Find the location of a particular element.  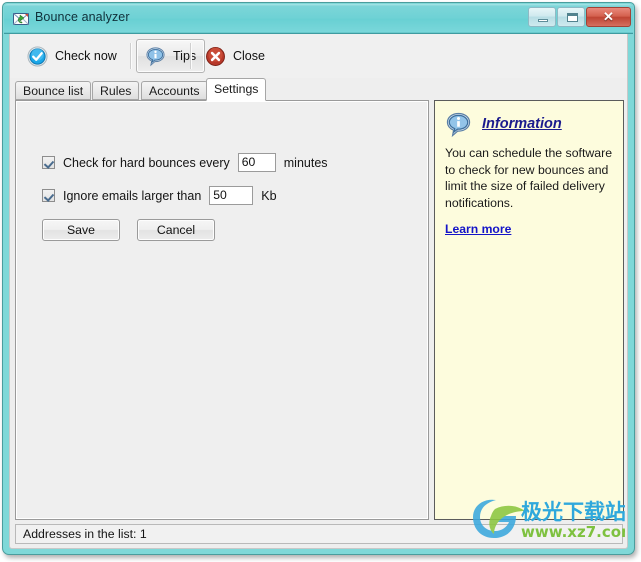

information-header: Information is located at coordinates (529, 124).